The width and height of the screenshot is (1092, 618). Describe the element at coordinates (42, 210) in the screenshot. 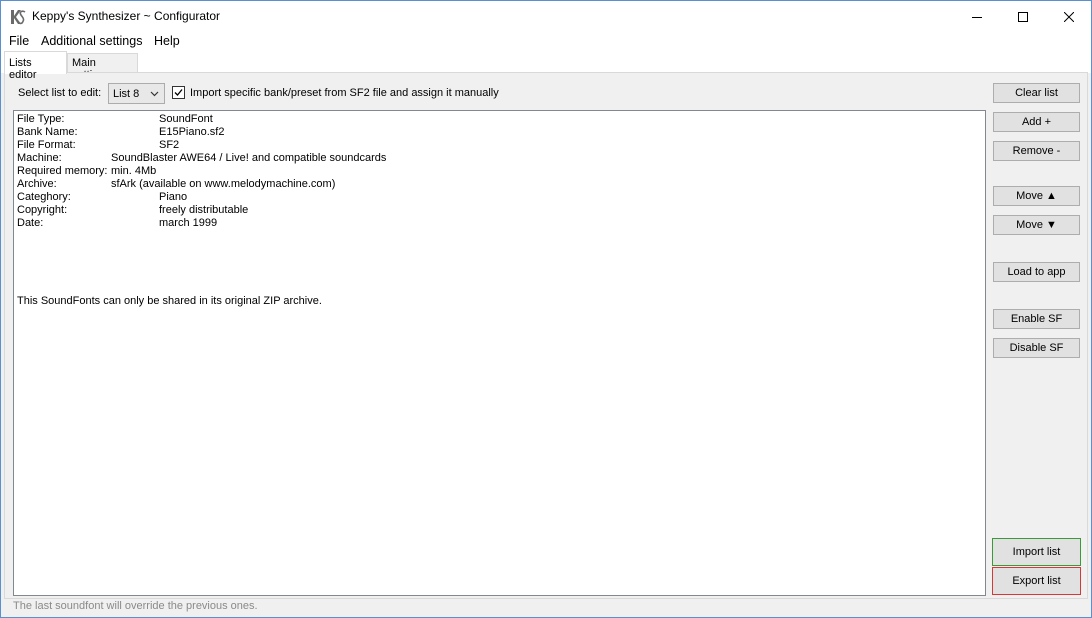

I see `info-key: Copyright:` at that location.